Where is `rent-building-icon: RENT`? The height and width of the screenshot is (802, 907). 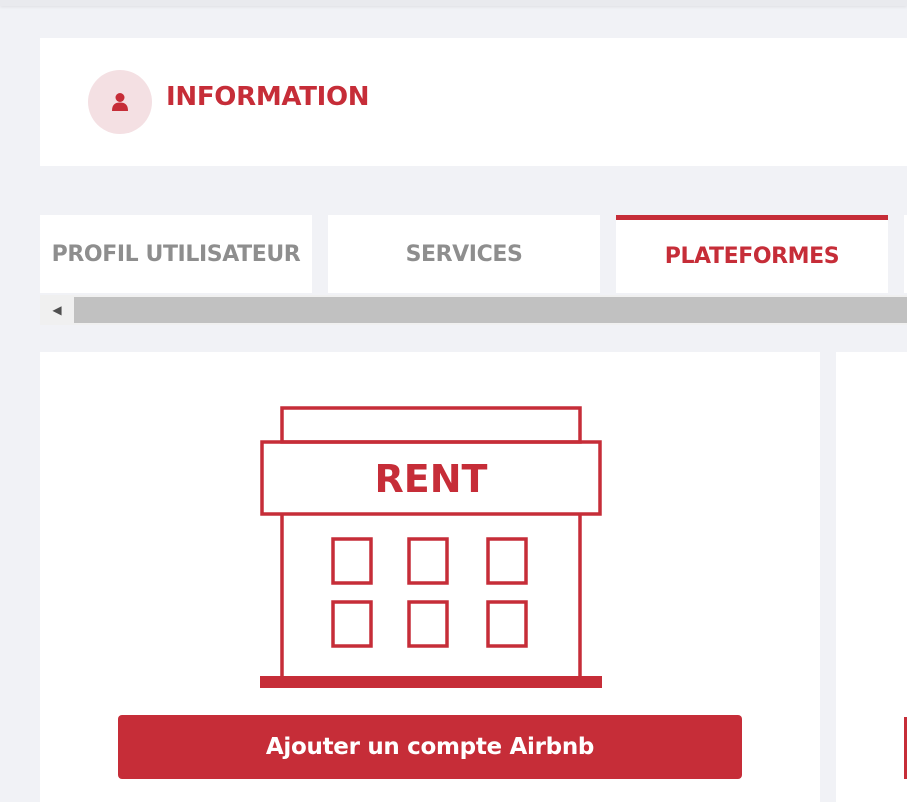 rent-building-icon: RENT is located at coordinates (431, 547).